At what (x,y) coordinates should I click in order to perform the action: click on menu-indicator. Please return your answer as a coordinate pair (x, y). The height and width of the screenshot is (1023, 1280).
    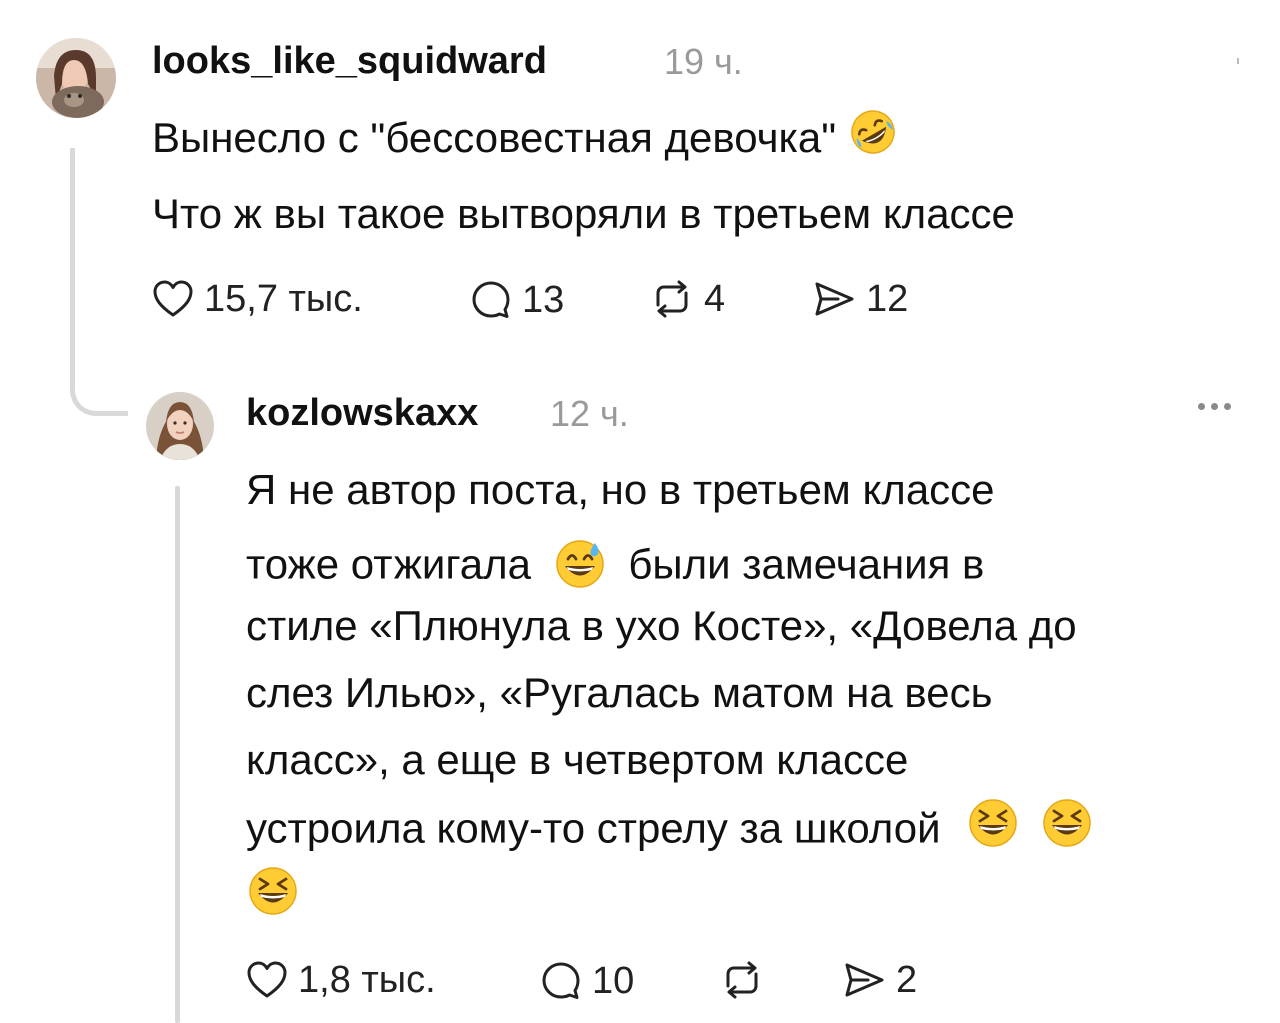
    Looking at the image, I should click on (1238, 61).